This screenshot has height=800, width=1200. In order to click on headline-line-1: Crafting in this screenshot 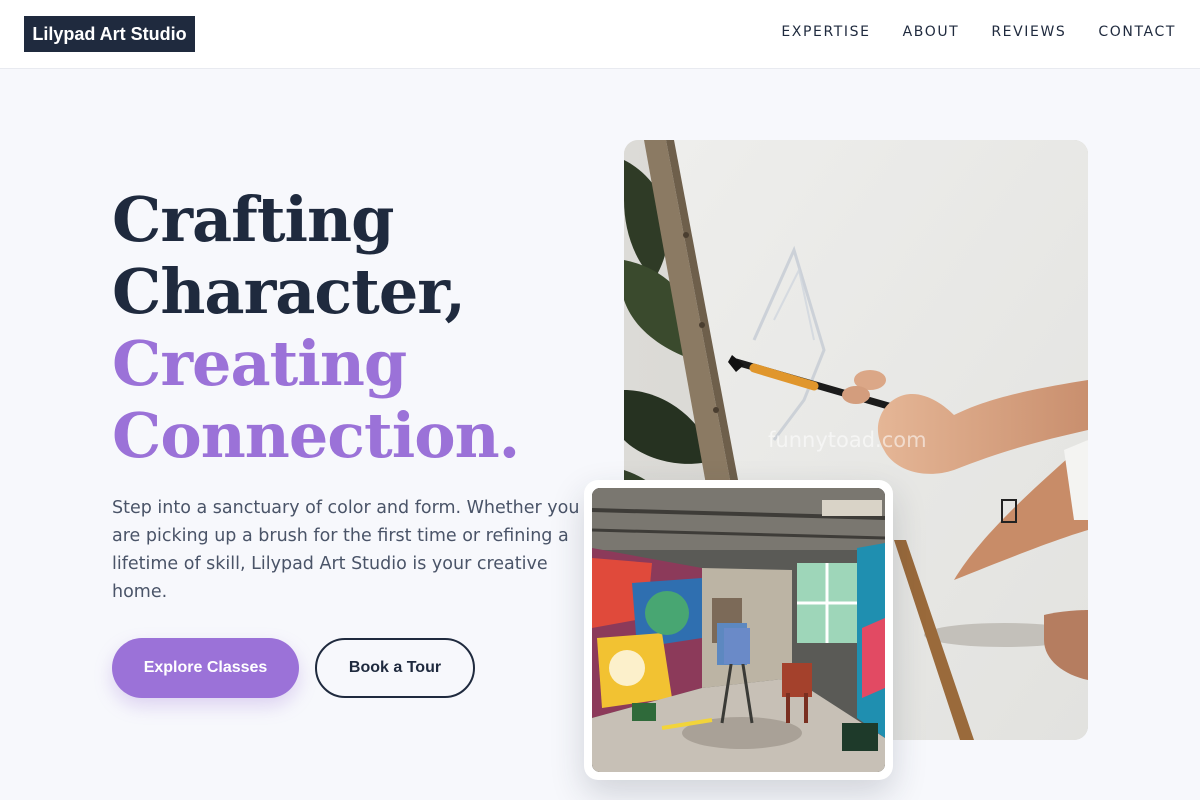, I will do `click(253, 219)`.